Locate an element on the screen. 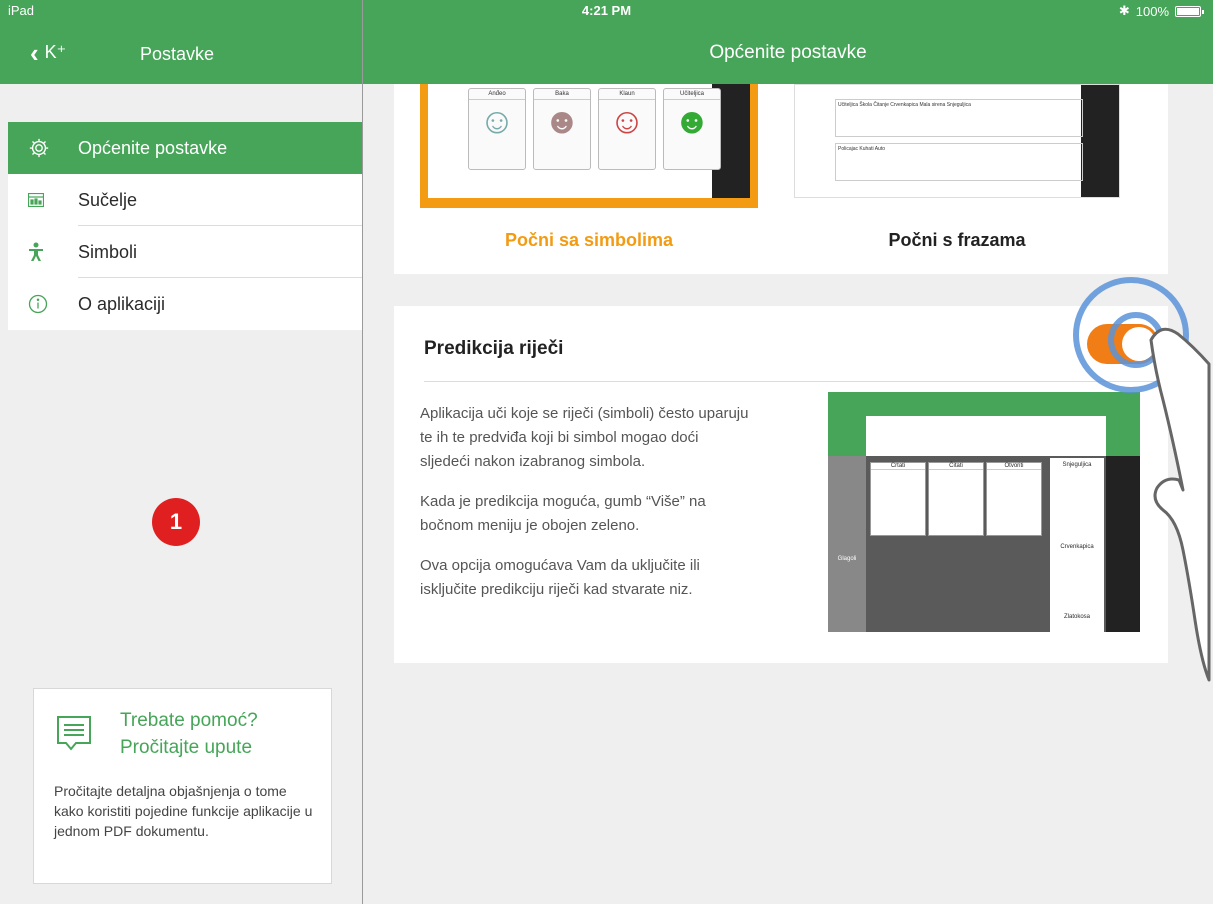 The image size is (1213, 904). phrase-word: Snjeguljica is located at coordinates (958, 105).